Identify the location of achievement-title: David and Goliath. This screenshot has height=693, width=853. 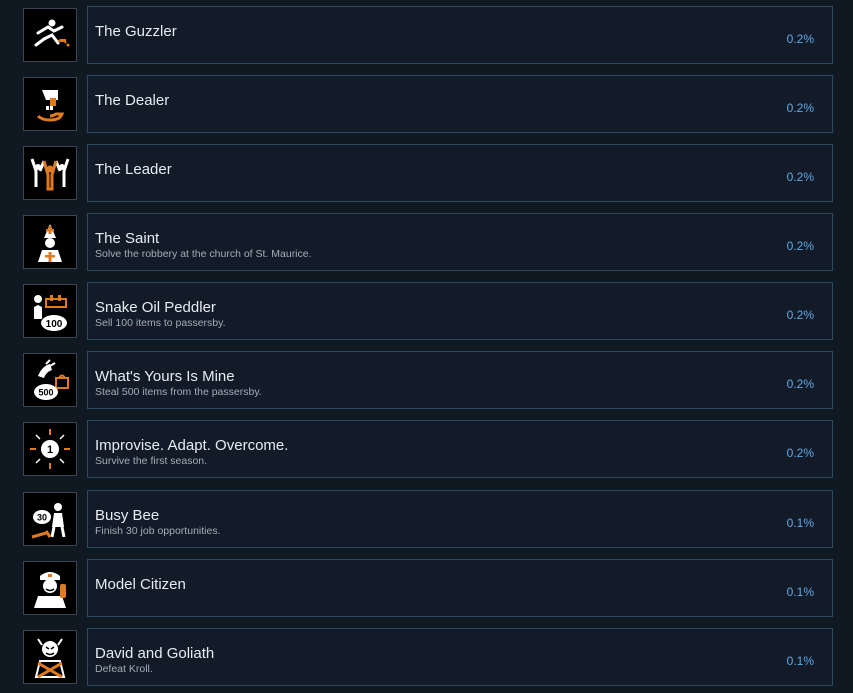
(155, 653).